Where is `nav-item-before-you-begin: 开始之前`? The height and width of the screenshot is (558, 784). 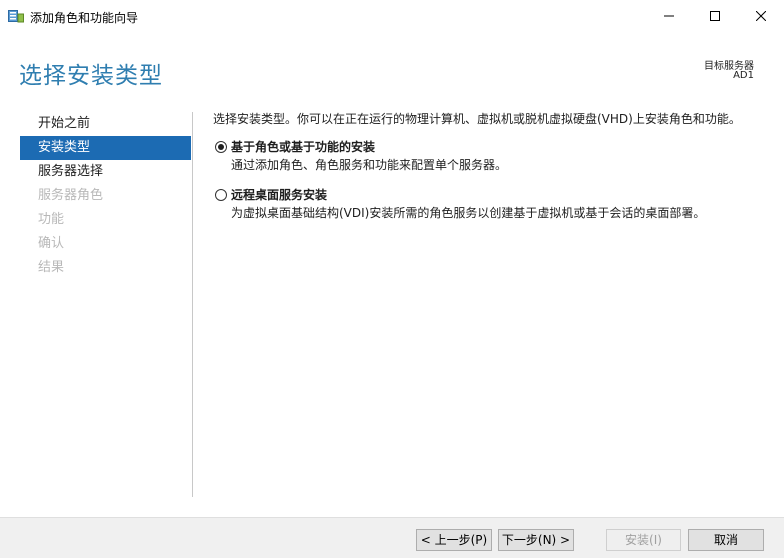
nav-item-before-you-begin: 开始之前 is located at coordinates (105, 124).